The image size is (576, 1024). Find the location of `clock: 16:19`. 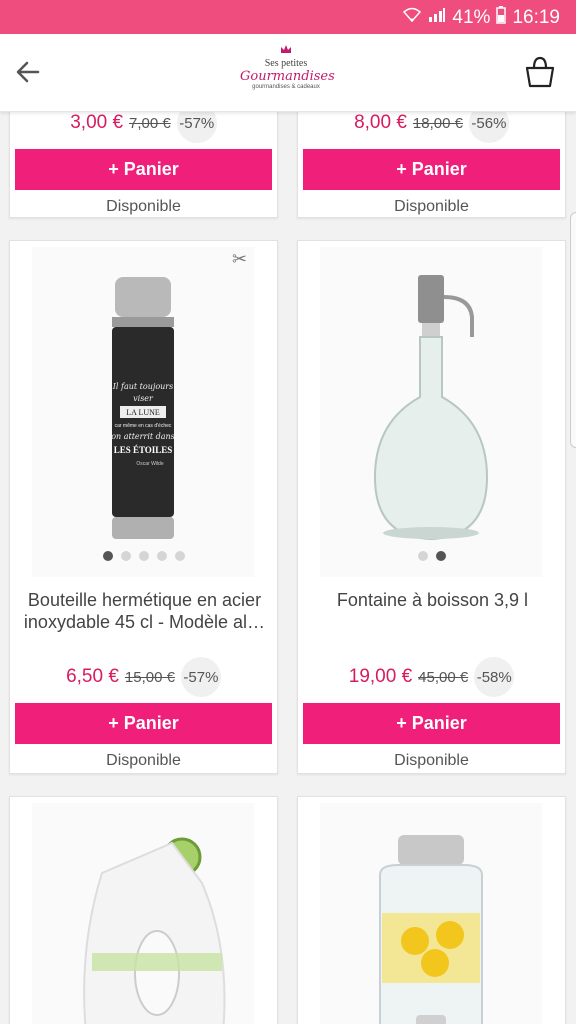

clock: 16:19 is located at coordinates (536, 17).